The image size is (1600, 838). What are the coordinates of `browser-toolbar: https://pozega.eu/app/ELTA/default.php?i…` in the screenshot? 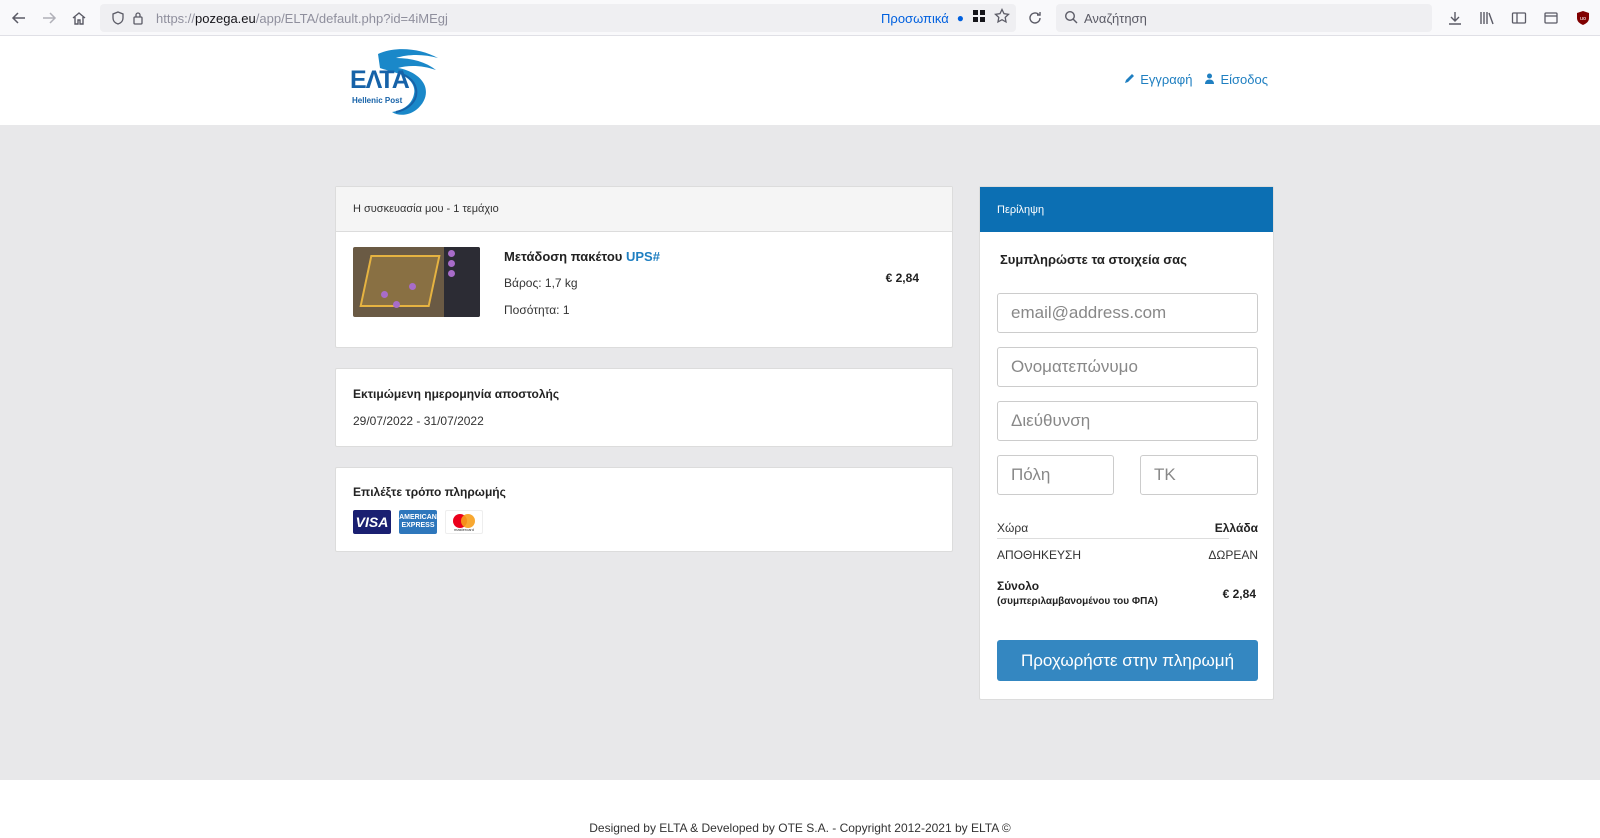 It's located at (800, 18).